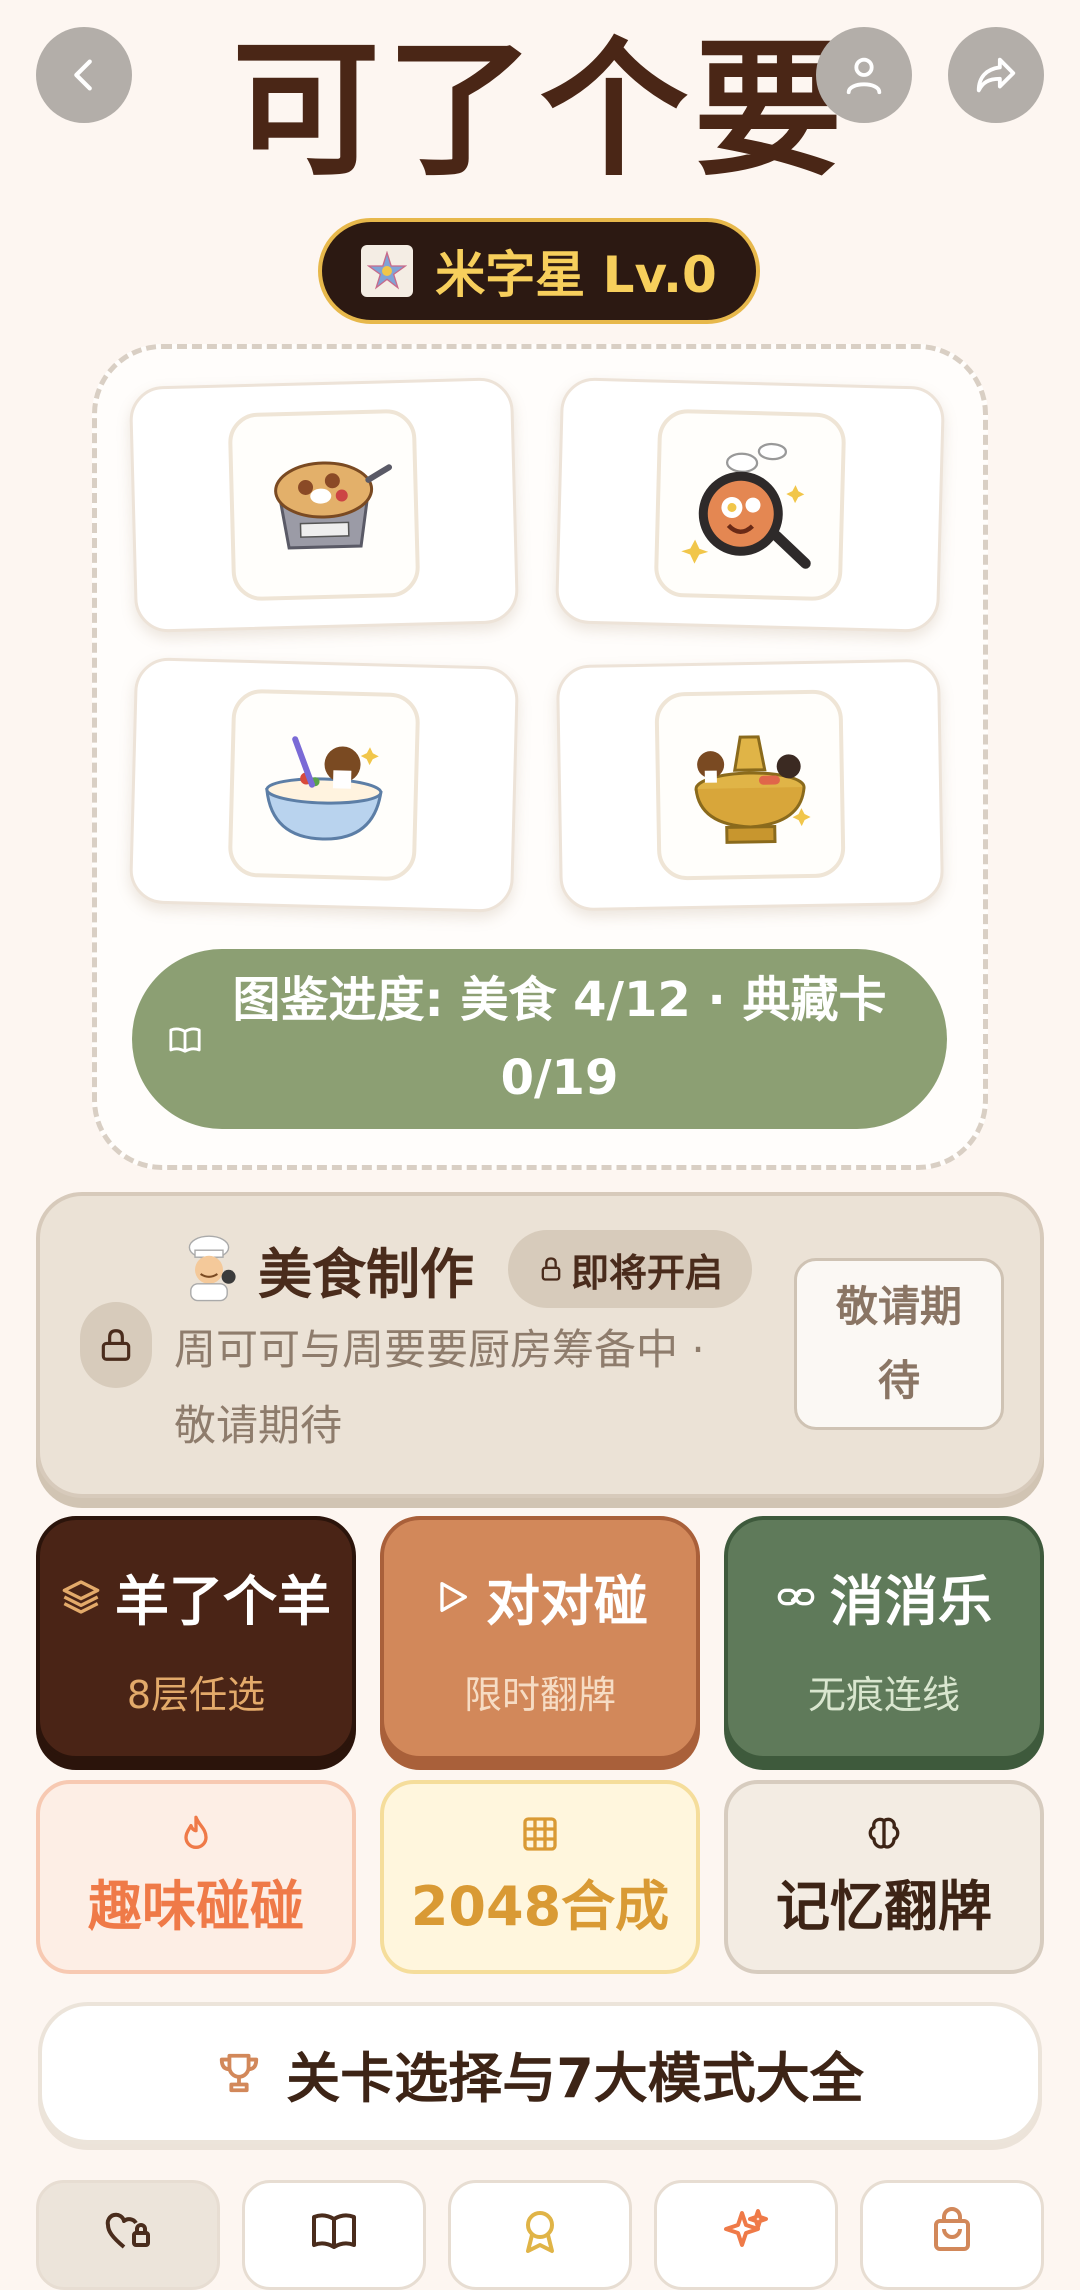 The image size is (1080, 2290). Describe the element at coordinates (196, 1638) in the screenshot. I see `mode-sheep-button: 羊了个羊 8层任选` at that location.